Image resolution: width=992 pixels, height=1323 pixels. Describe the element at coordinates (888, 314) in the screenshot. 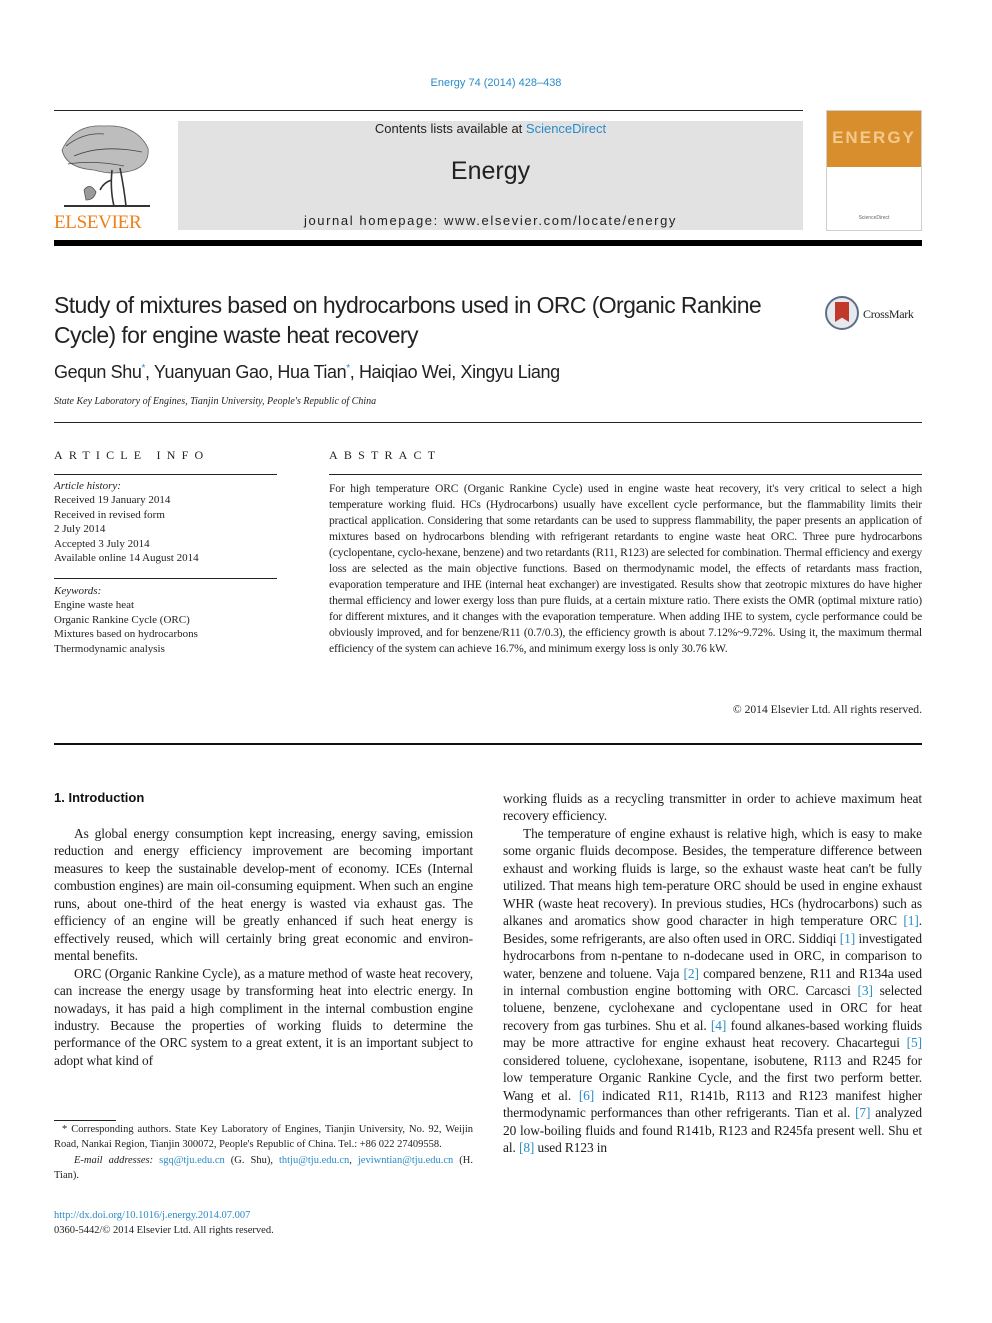

I see `crossmark-label: CrossMark` at that location.